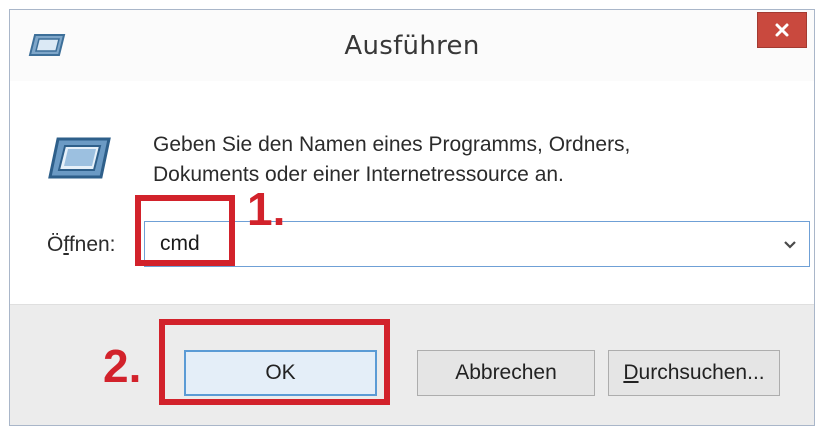  What do you see at coordinates (122, 366) in the screenshot?
I see `step-2-label: 2.` at bounding box center [122, 366].